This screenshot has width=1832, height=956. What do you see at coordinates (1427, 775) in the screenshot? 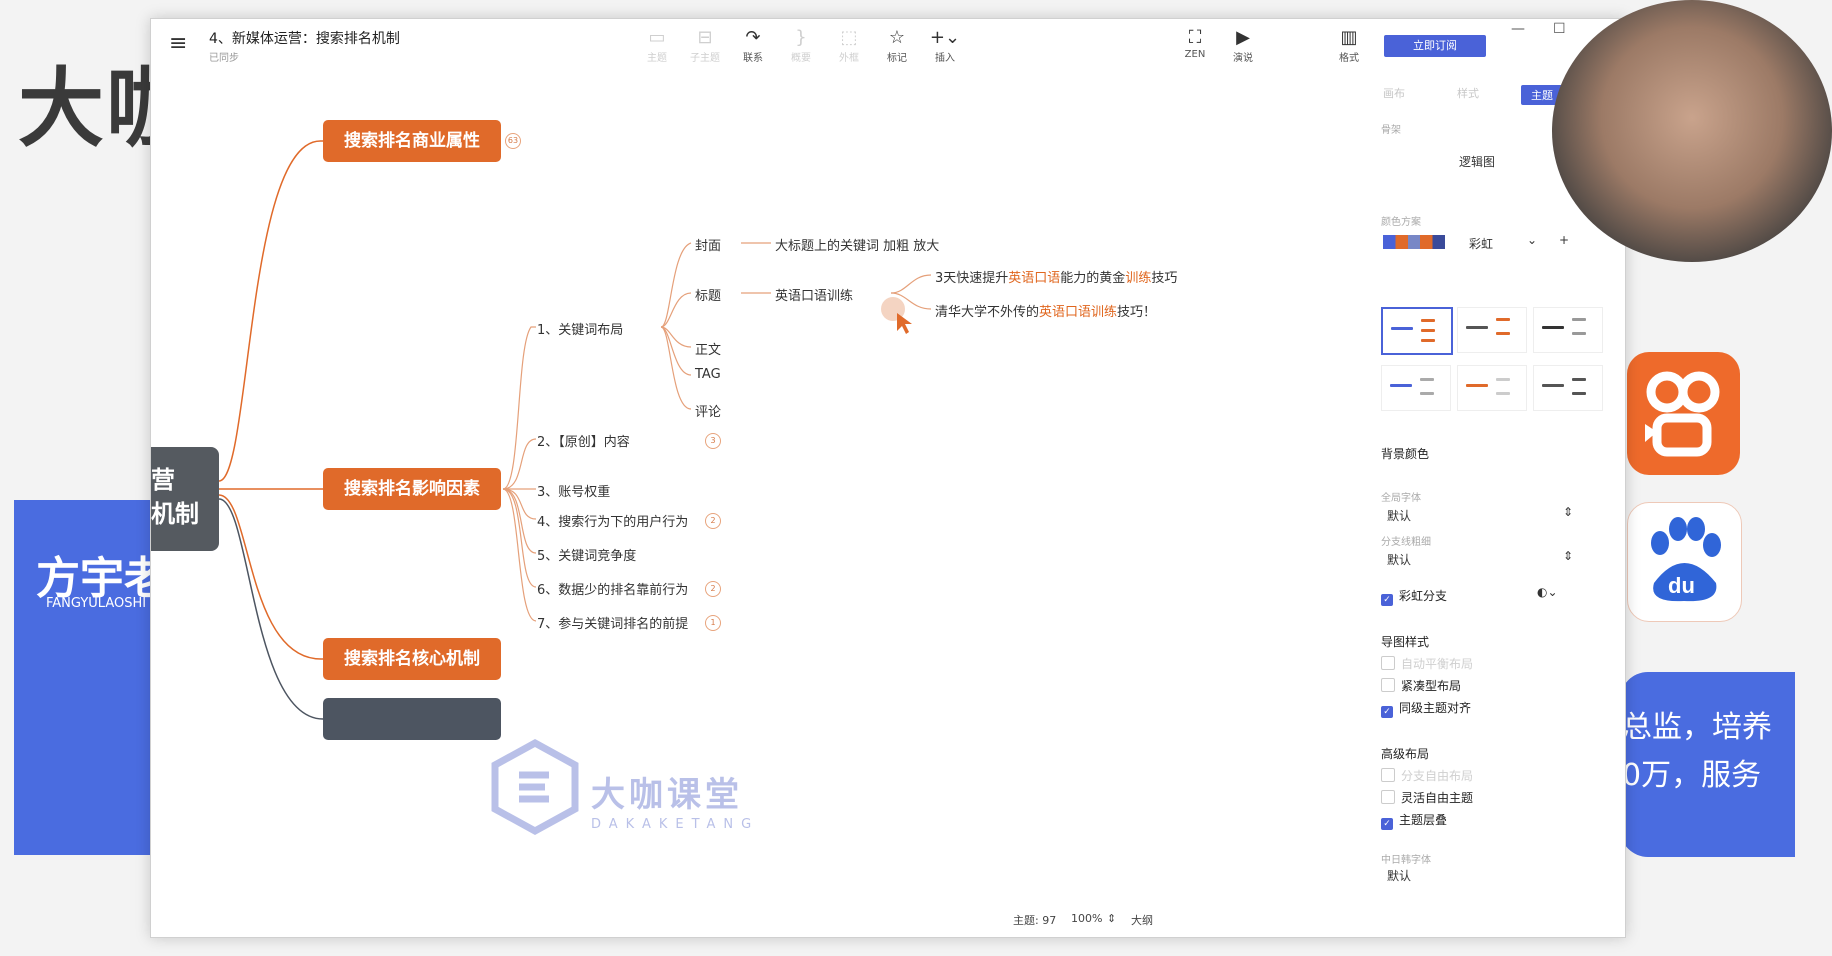
I see `free-branch-checkbox: 分支自由布局` at bounding box center [1427, 775].